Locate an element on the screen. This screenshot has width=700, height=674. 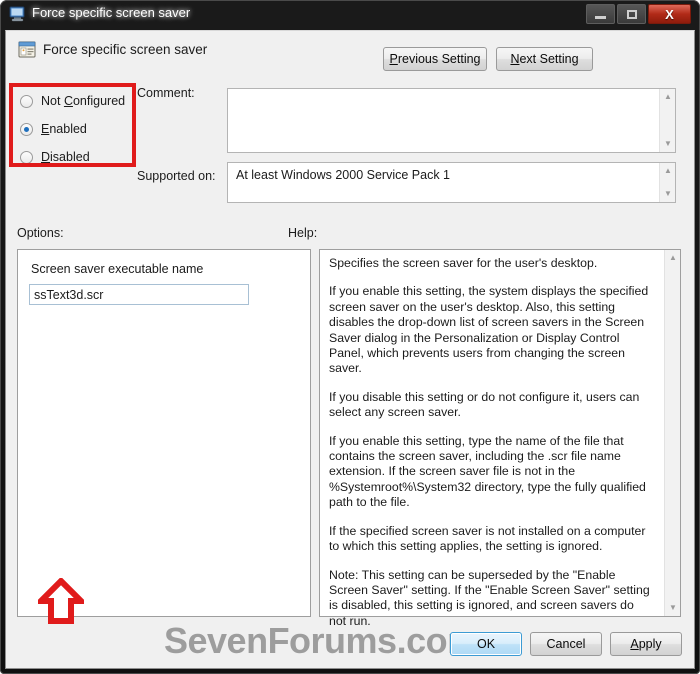
supported-on-box: At least Windows 2000 Service Pack 1 ▲ ▼ is located at coordinates (451, 182).